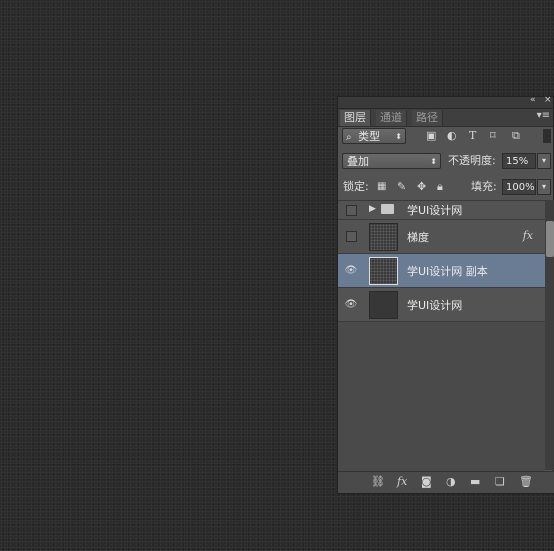  What do you see at coordinates (431, 136) in the screenshot?
I see `image-filter-icon: ▣` at bounding box center [431, 136].